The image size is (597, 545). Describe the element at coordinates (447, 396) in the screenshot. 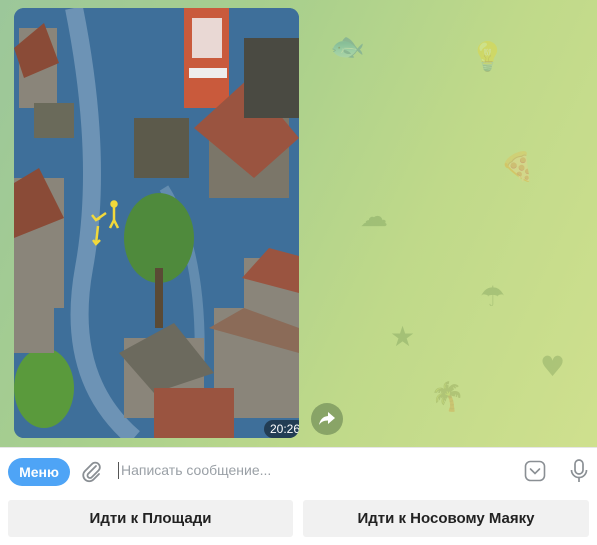

I see `doodle-palm-icon: 🌴` at that location.